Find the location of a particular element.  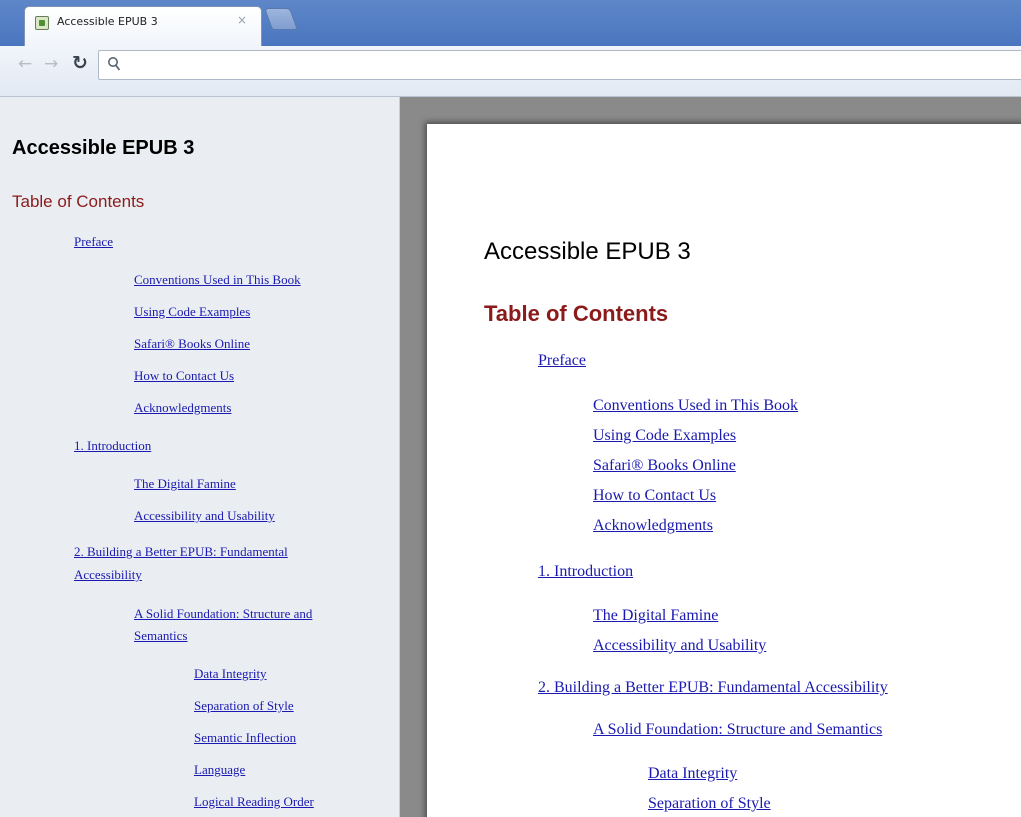

page-toc-heading: Table of Contents is located at coordinates (576, 313).